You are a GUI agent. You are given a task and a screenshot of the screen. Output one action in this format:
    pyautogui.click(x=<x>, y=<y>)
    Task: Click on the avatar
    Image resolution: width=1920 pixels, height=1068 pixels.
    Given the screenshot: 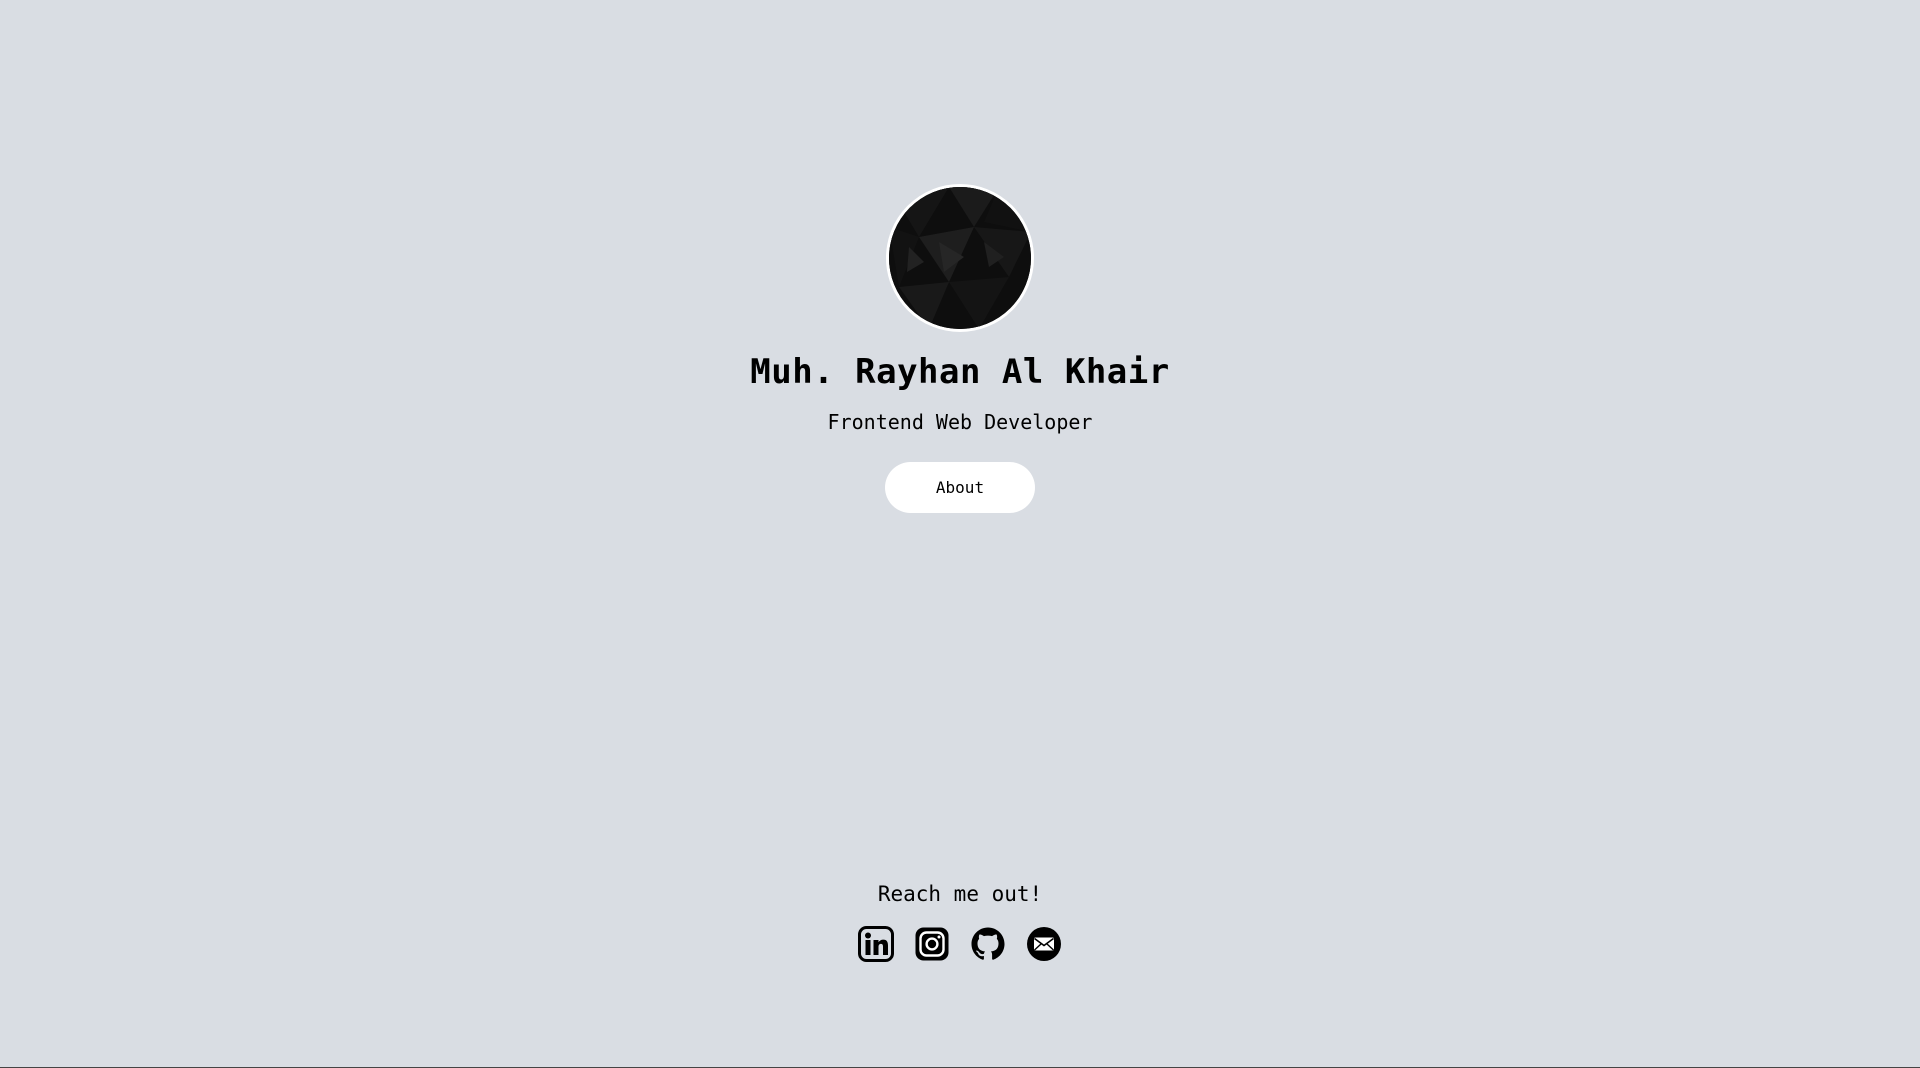 What is the action you would take?
    pyautogui.click(x=960, y=258)
    